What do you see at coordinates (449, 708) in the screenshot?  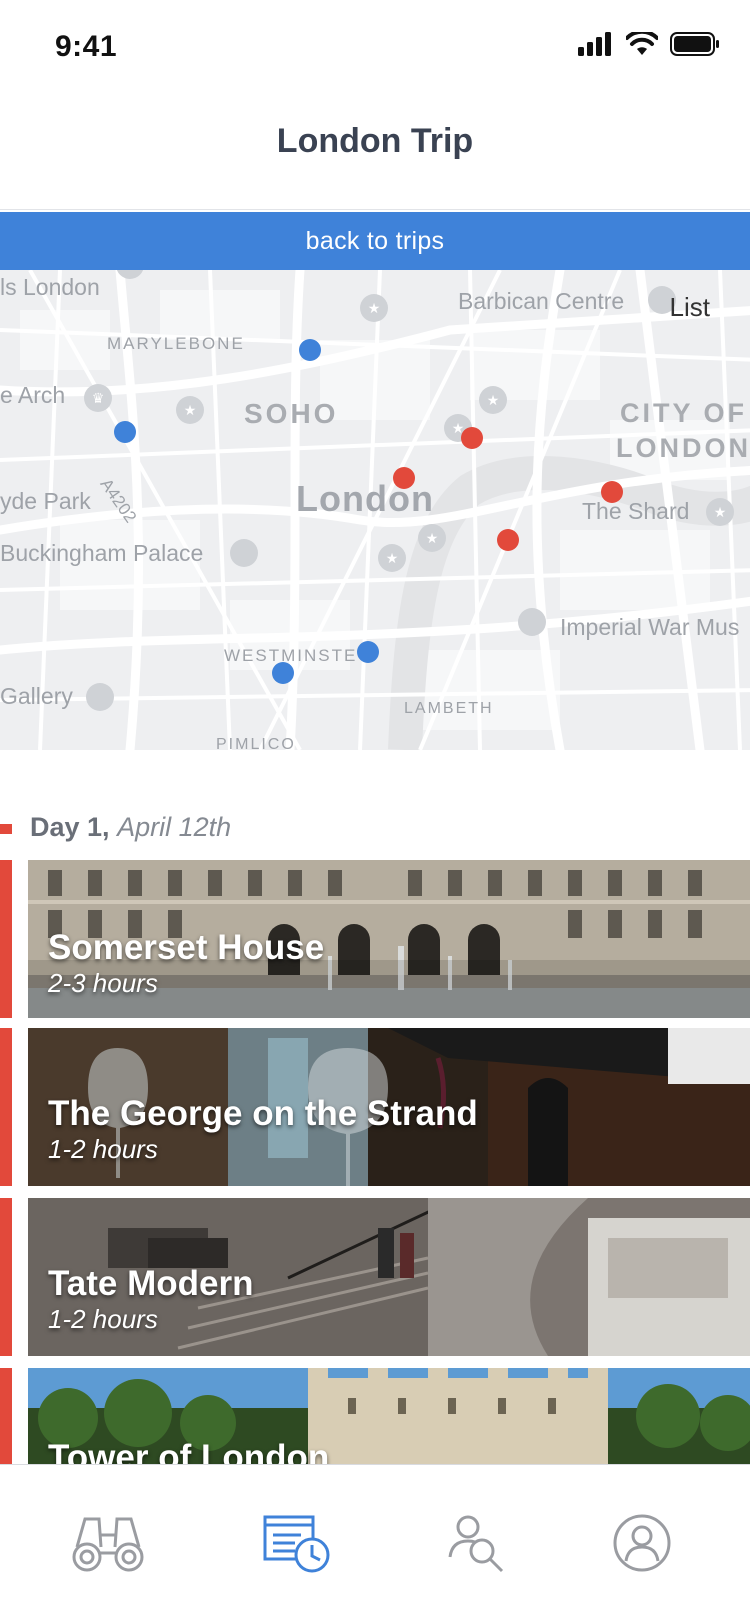 I see `map-label-lambeth: LAMBETH` at bounding box center [449, 708].